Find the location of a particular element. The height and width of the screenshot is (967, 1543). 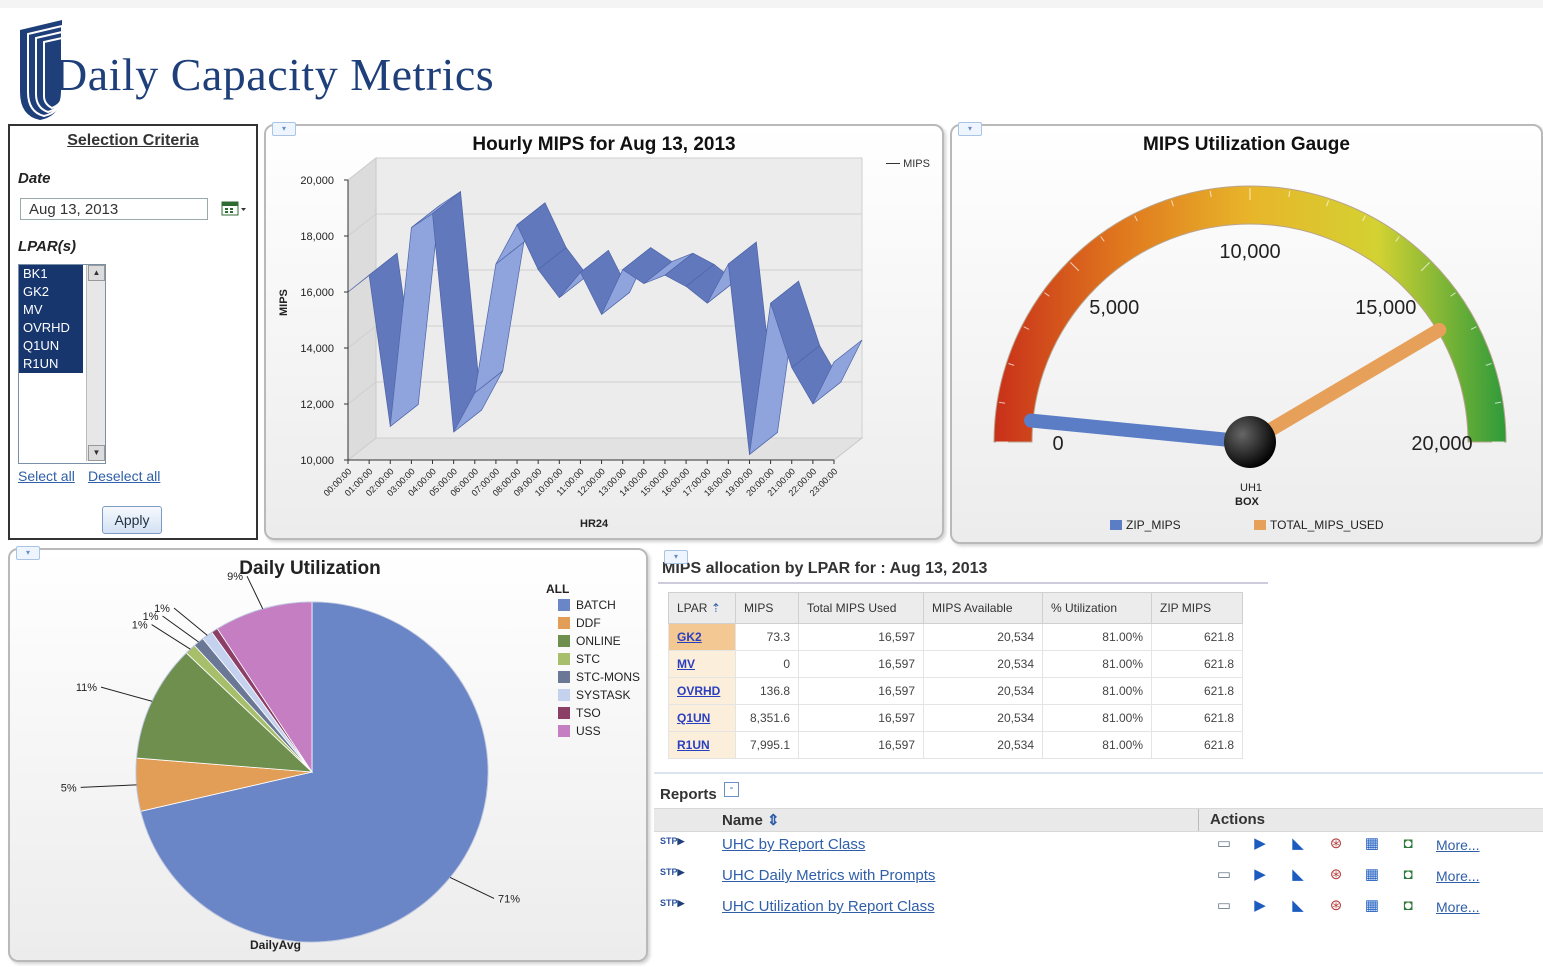

select-all-link: Select all is located at coordinates (46, 476).